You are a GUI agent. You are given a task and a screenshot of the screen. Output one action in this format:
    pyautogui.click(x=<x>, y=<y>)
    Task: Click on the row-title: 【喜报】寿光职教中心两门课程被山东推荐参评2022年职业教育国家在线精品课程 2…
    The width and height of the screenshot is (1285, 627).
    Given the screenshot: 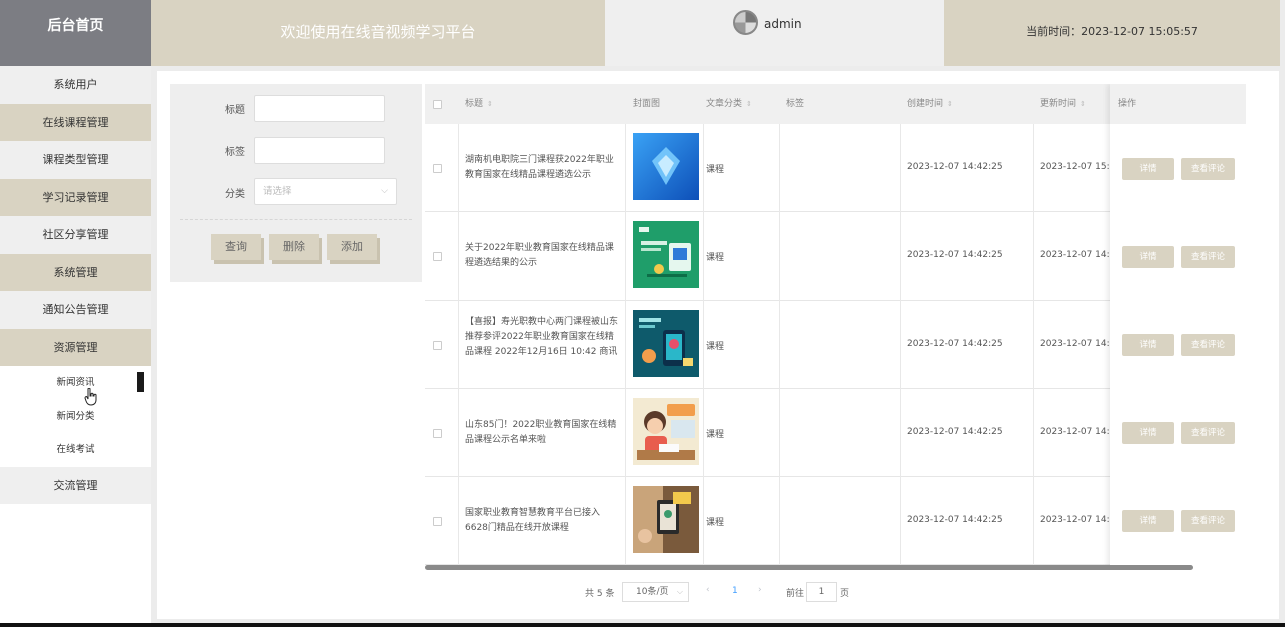 What is the action you would take?
    pyautogui.click(x=542, y=336)
    